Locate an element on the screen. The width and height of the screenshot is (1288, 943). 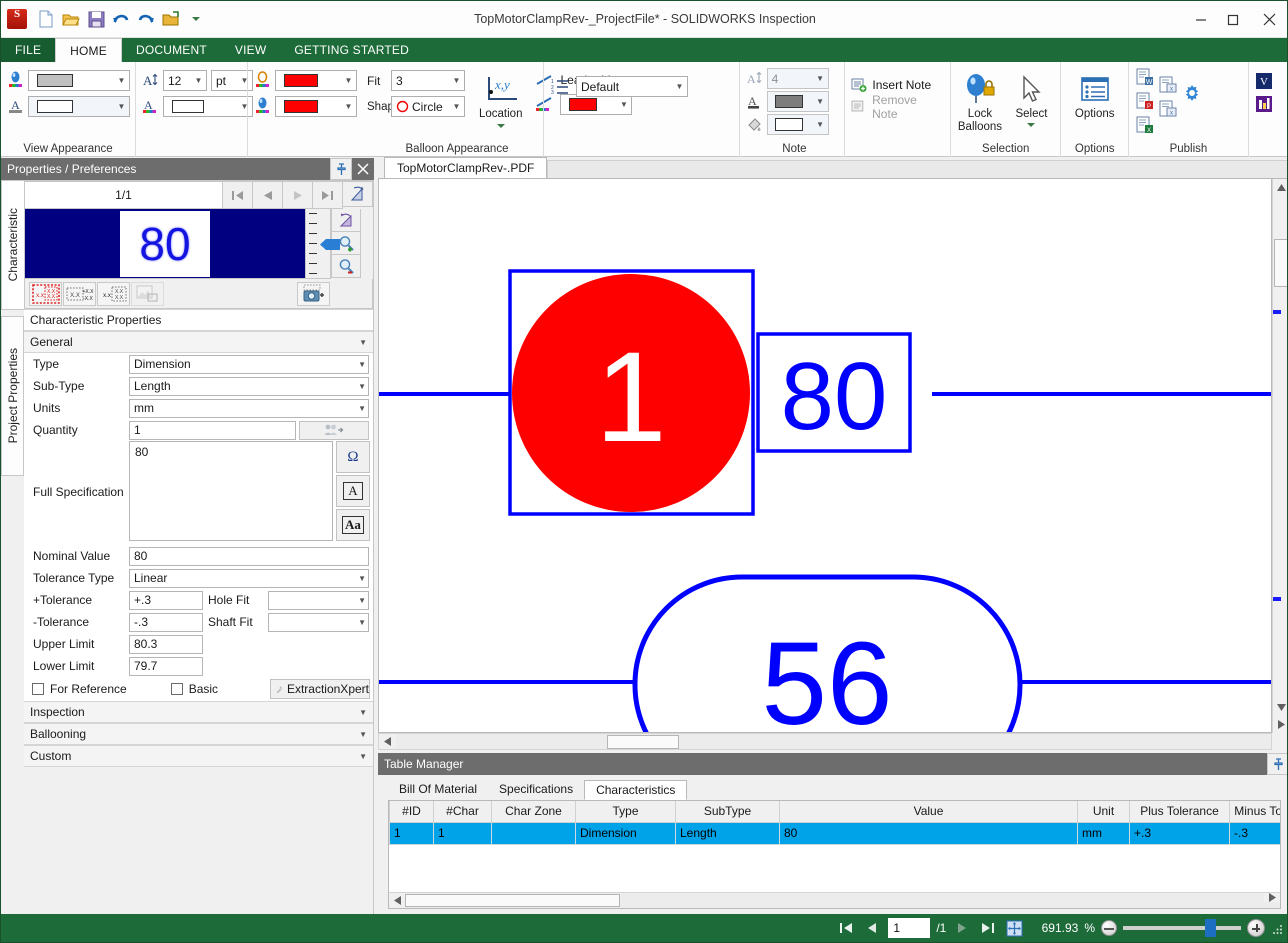
verisurf-addin-icon: V is located at coordinates (1264, 82).